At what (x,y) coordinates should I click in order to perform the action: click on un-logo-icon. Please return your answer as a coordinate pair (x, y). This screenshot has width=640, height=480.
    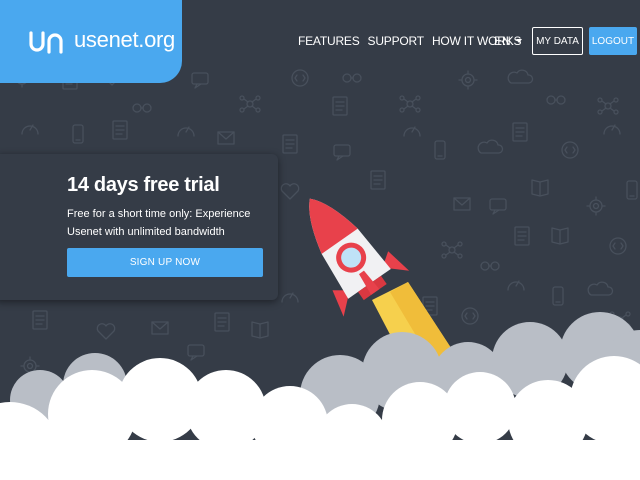
    Looking at the image, I should click on (46, 42).